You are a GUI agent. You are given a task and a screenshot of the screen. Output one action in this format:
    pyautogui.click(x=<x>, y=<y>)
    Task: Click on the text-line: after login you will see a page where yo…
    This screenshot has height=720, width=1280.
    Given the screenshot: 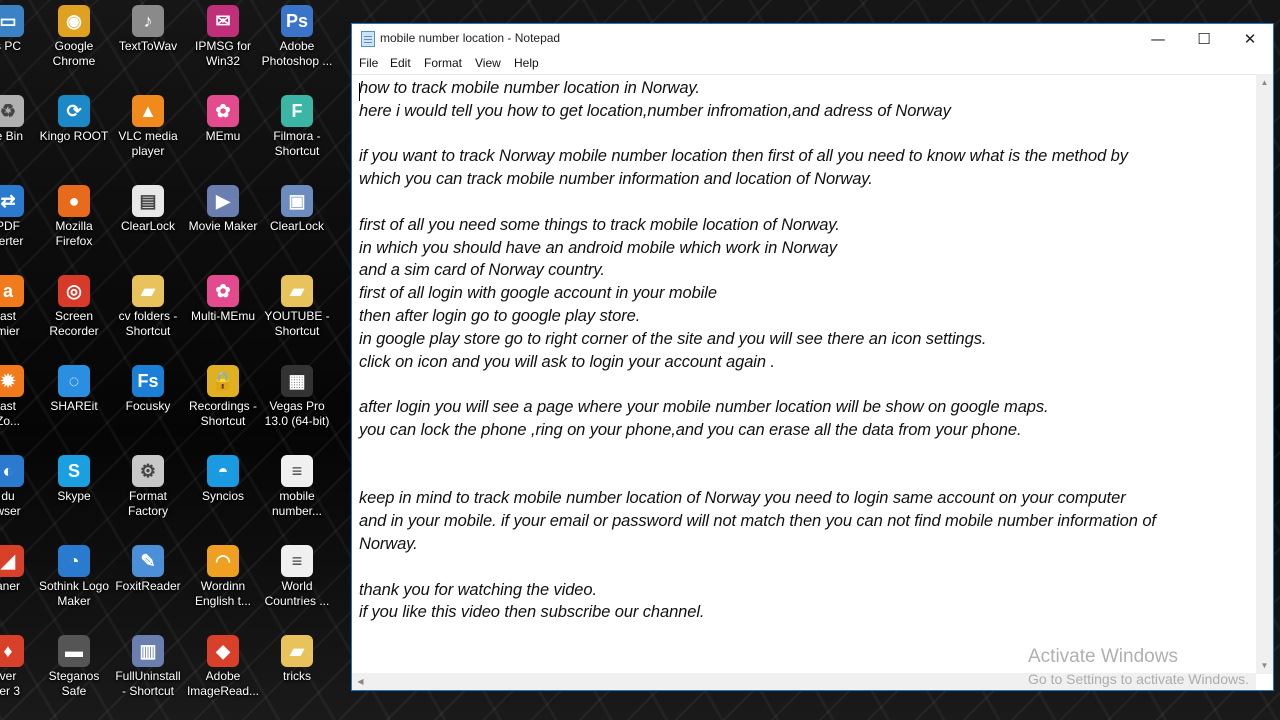 What is the action you would take?
    pyautogui.click(x=704, y=407)
    